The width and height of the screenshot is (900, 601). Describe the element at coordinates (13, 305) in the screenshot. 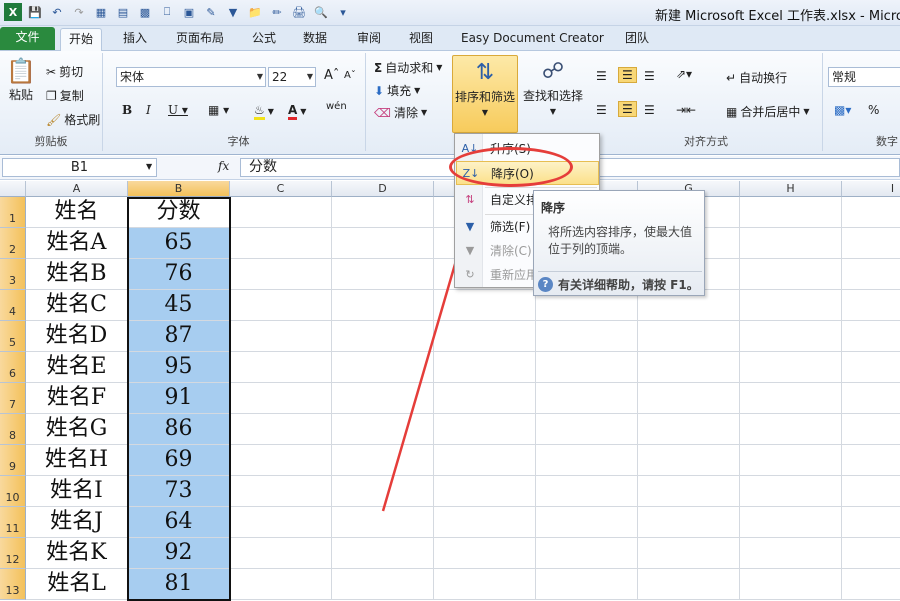

I see `row-header: 4` at that location.